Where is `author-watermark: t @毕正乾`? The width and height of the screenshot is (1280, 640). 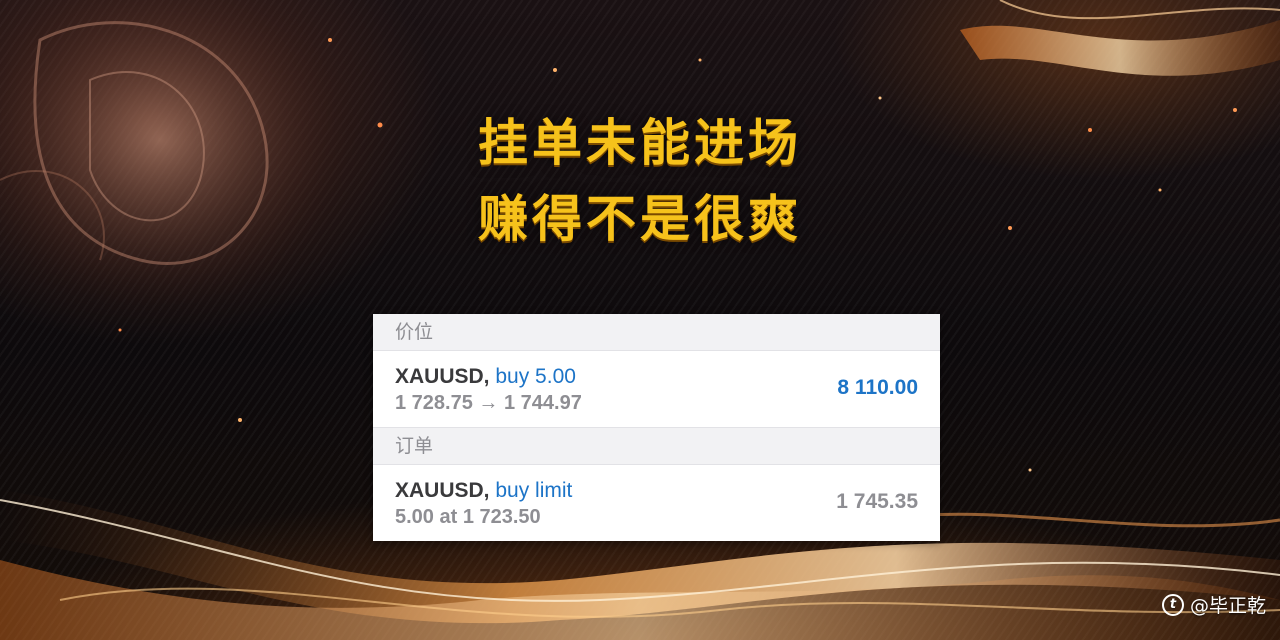
author-watermark: t @毕正乾 is located at coordinates (1213, 604).